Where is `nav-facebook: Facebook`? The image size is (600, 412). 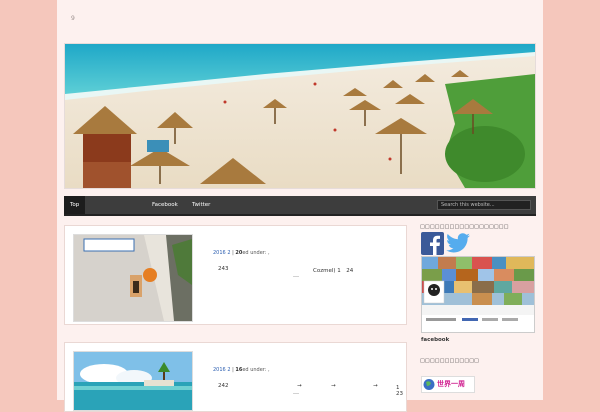
nav-facebook: Facebook is located at coordinates (165, 205).